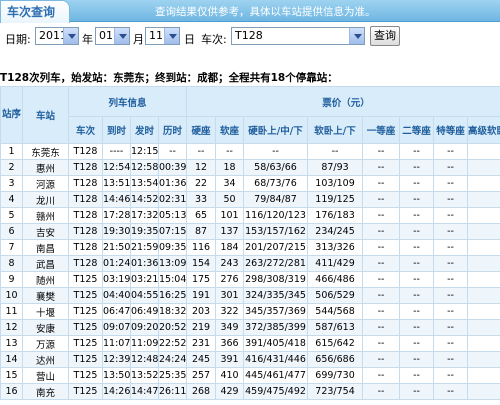  Describe the element at coordinates (172, 295) in the screenshot. I see `cell-duration: 16:25` at that location.